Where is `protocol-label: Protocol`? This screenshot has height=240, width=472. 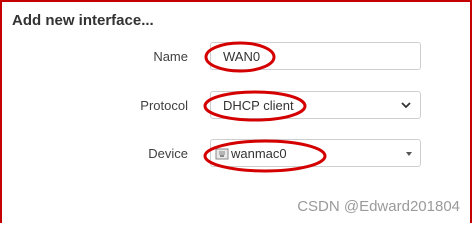 protocol-label: Protocol is located at coordinates (164, 105).